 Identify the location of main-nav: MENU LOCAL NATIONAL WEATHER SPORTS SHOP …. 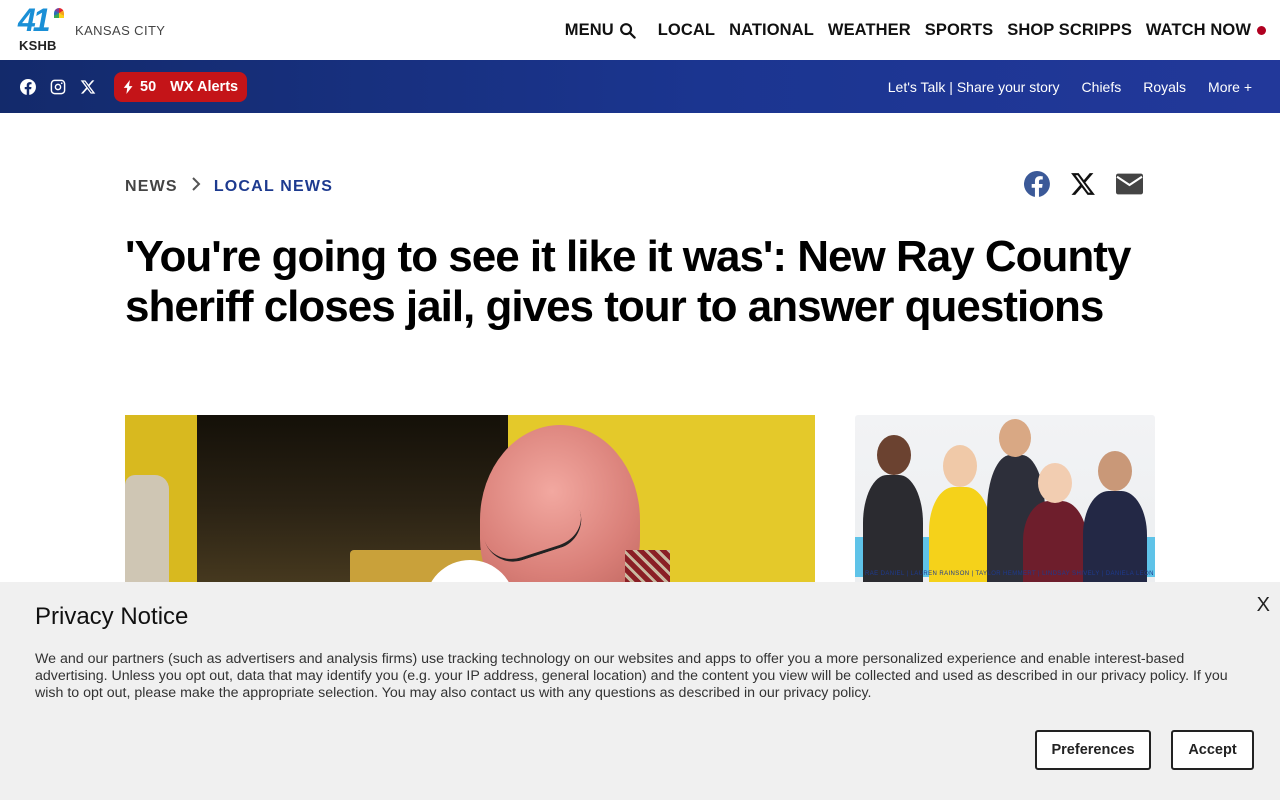
(915, 30).